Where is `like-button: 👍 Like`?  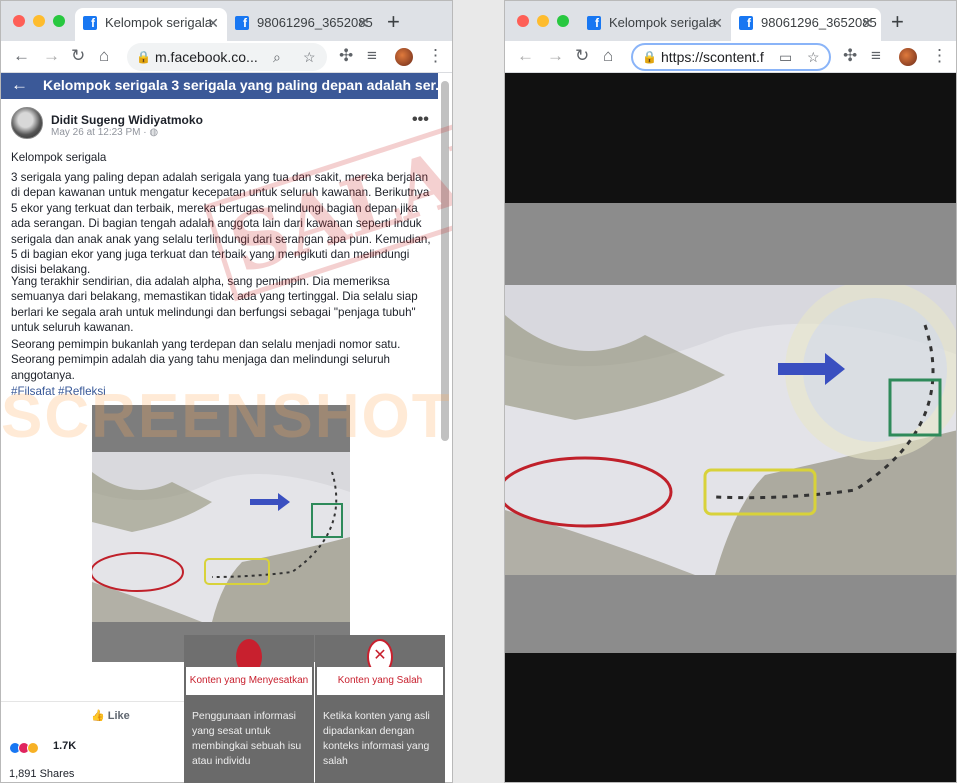
like-button: 👍 Like is located at coordinates (110, 715).